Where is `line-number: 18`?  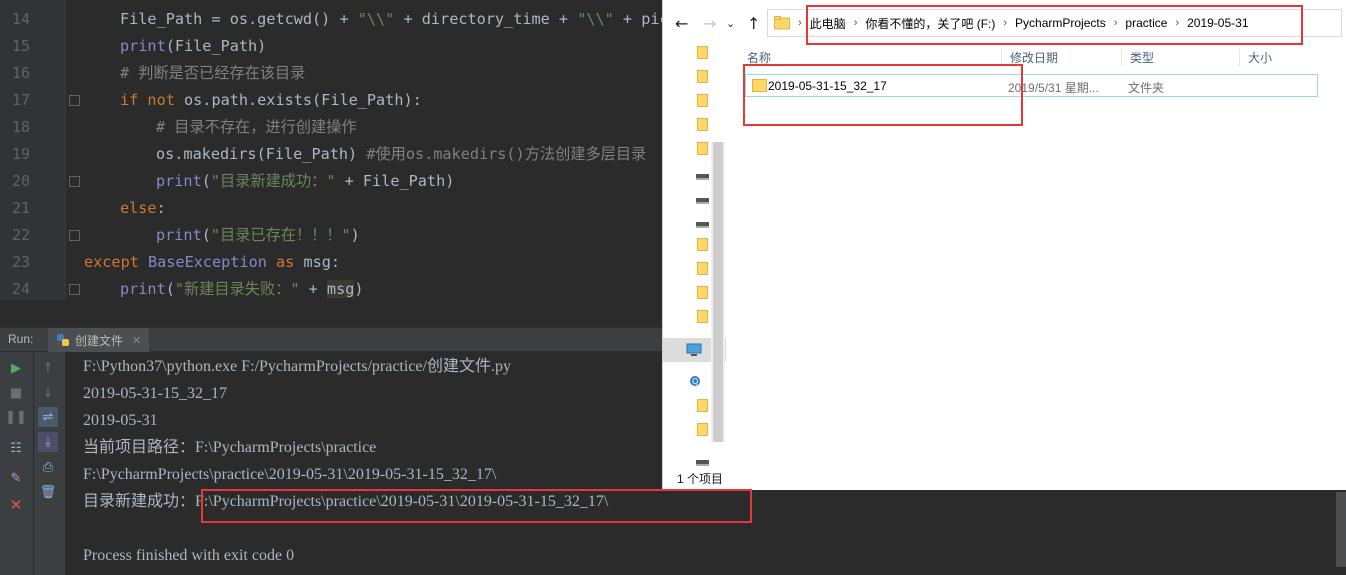
line-number: 18 is located at coordinates (20, 127).